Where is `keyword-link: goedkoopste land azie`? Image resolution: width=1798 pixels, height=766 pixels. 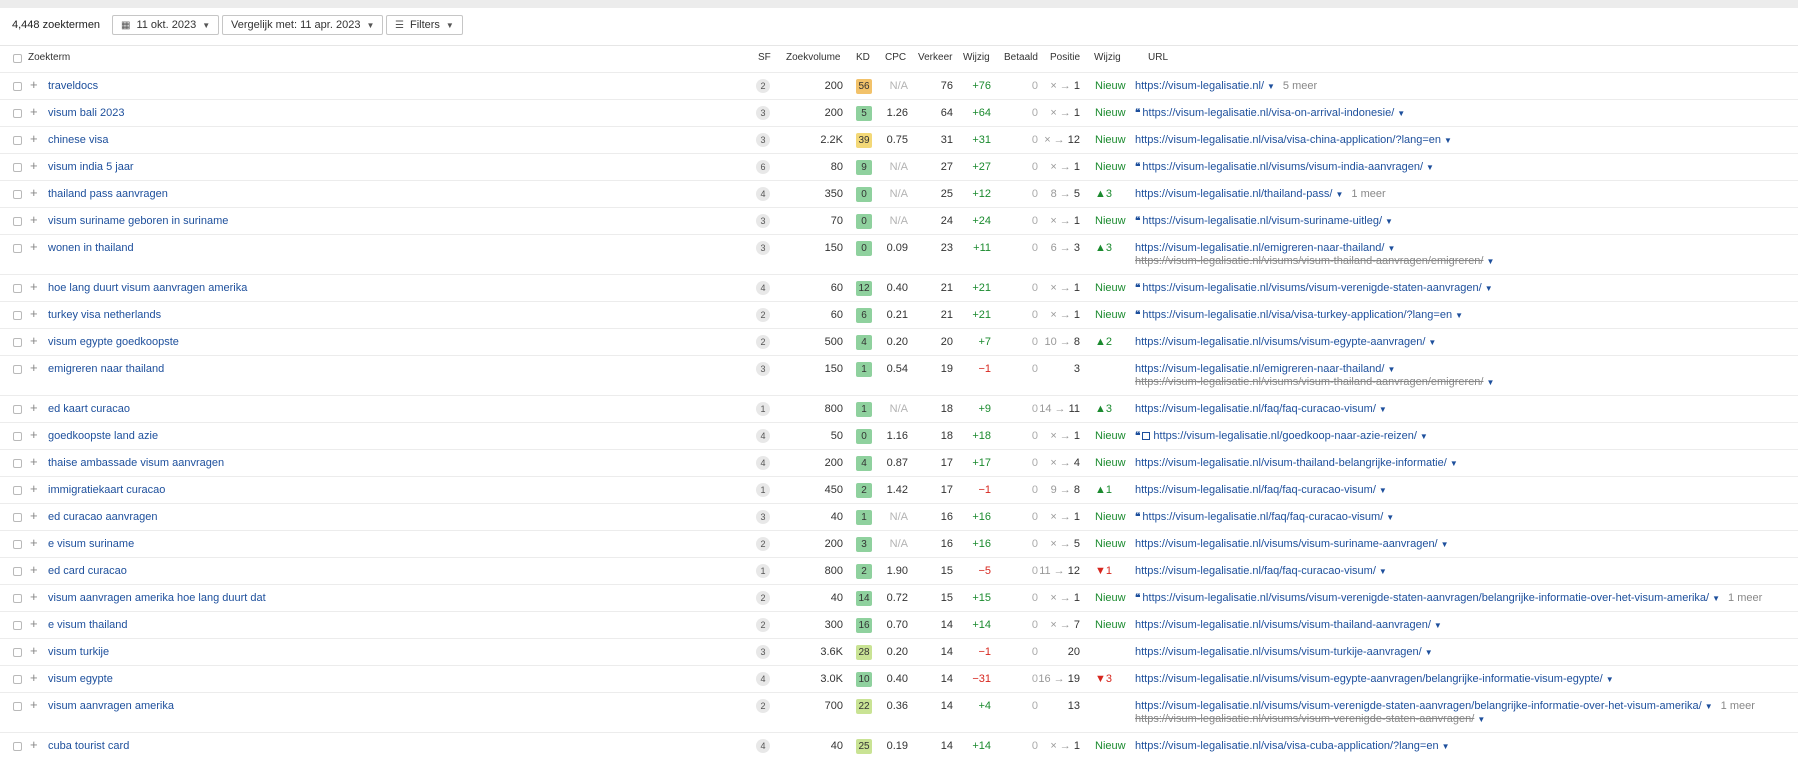 keyword-link: goedkoopste land azie is located at coordinates (103, 436).